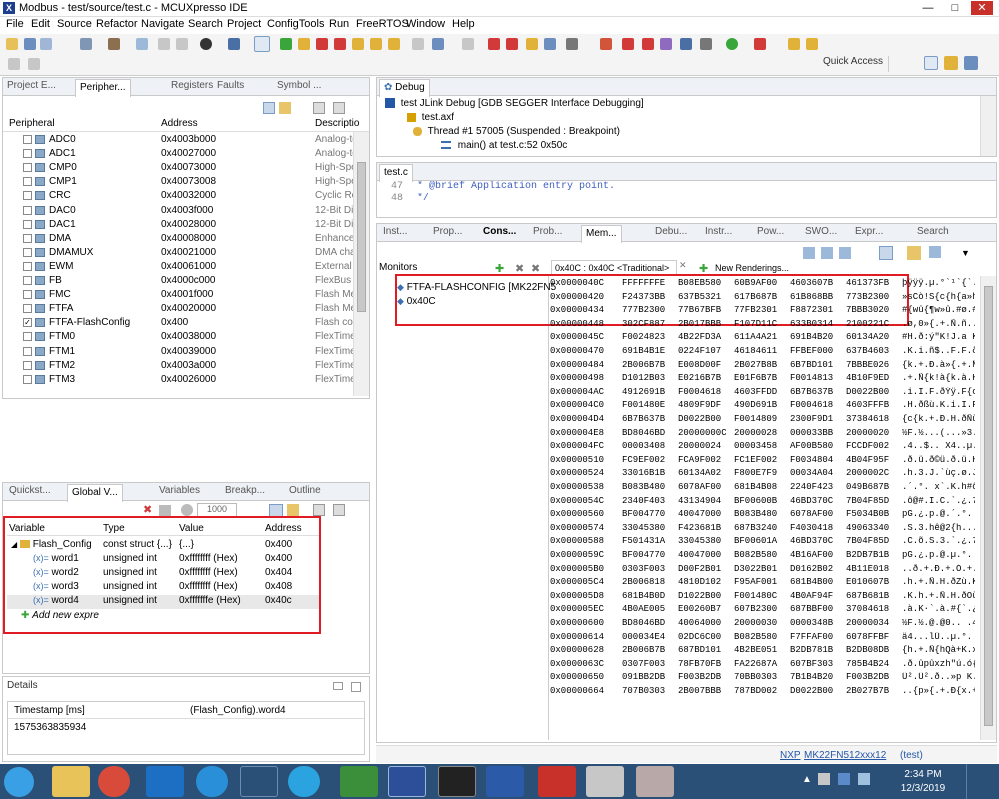 This screenshot has width=999, height=799. What do you see at coordinates (938, 378) in the screenshot?
I see `memory-ascii: .+.Ñ{k!à{k.à.H.ðíù.K` at bounding box center [938, 378].